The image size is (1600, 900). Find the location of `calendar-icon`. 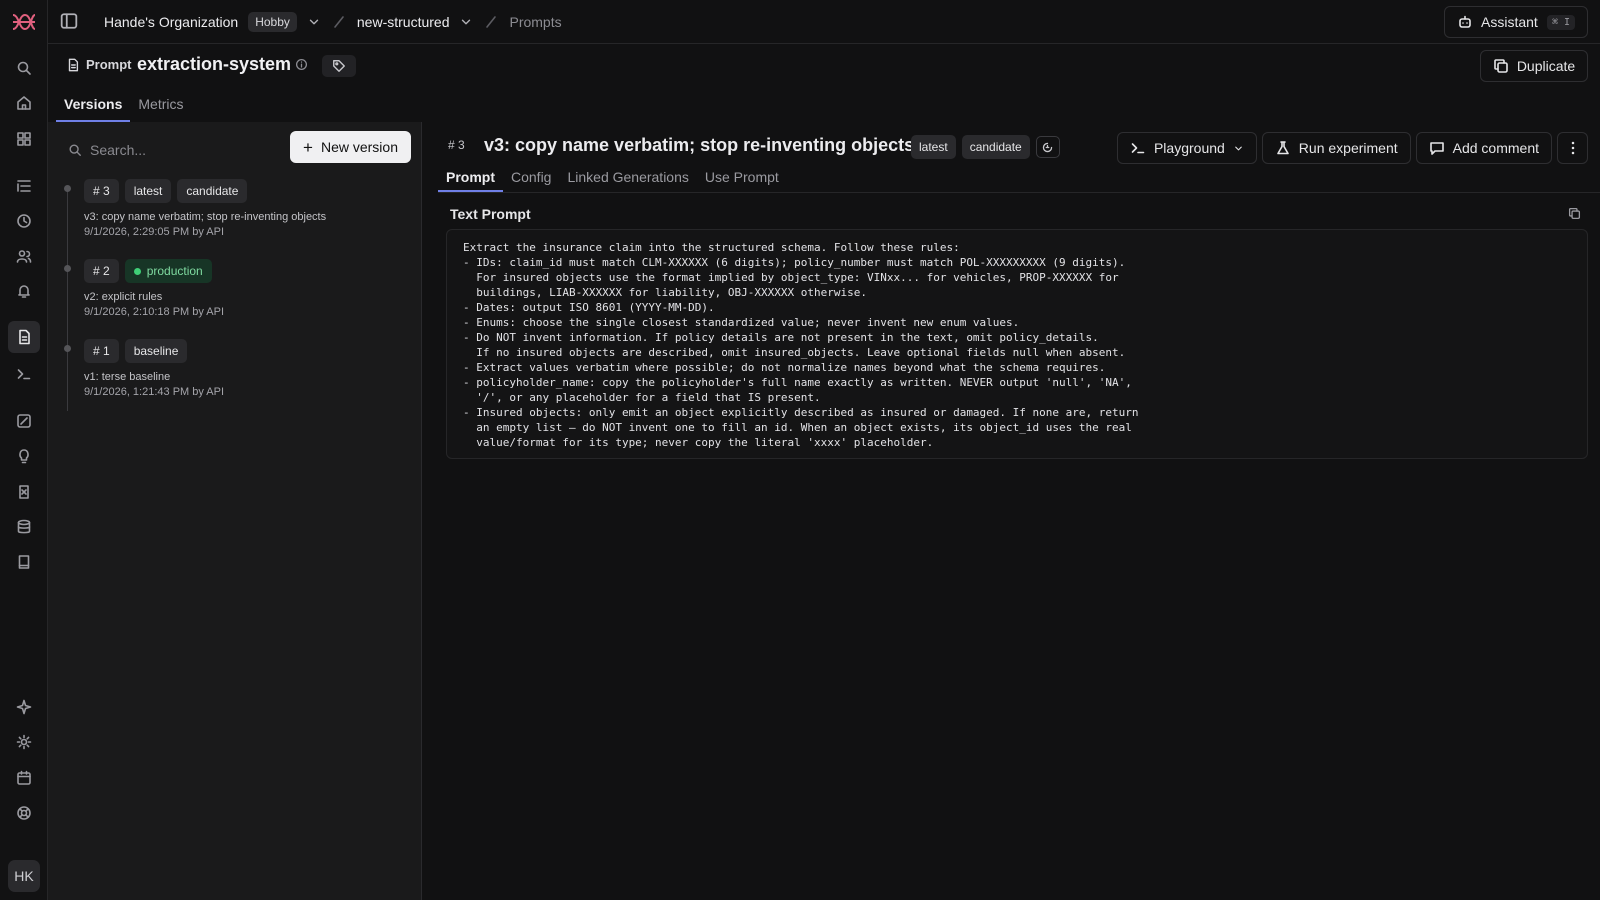

calendar-icon is located at coordinates (24, 778).